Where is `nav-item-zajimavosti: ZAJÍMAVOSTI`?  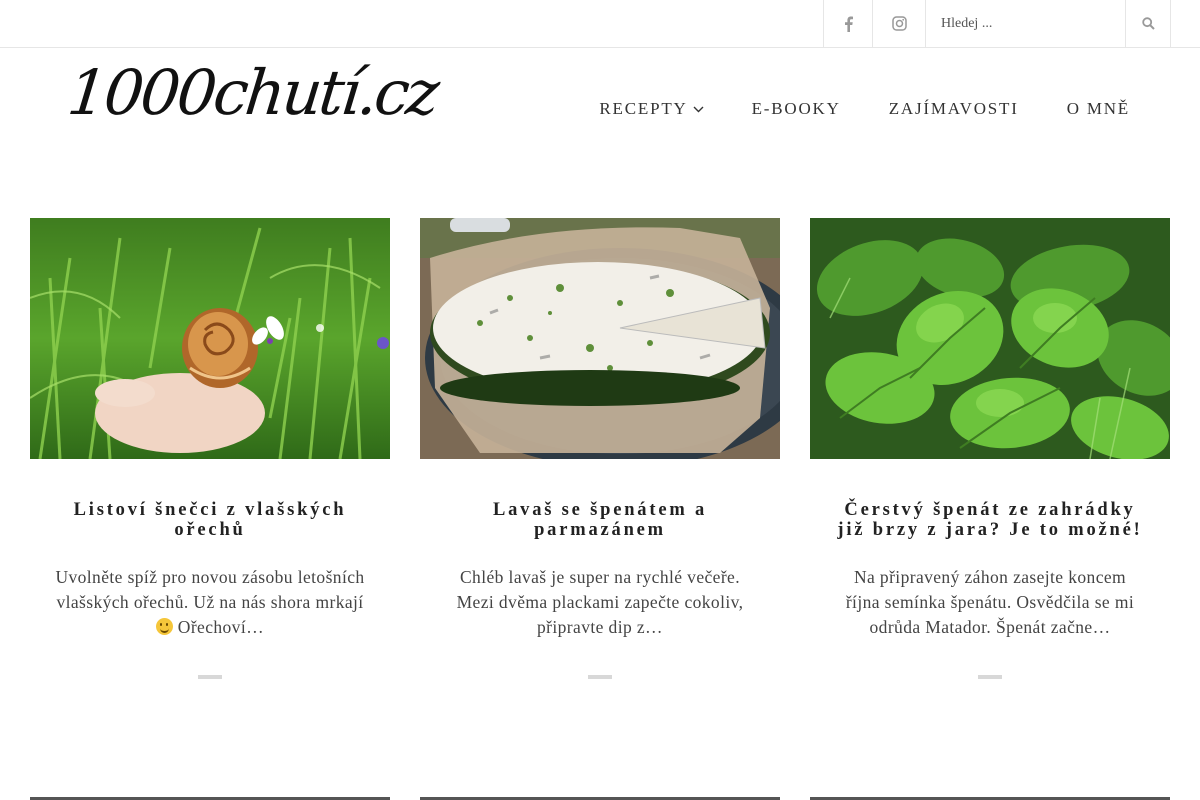
nav-item-zajimavosti: ZAJÍMAVOSTI is located at coordinates (954, 109).